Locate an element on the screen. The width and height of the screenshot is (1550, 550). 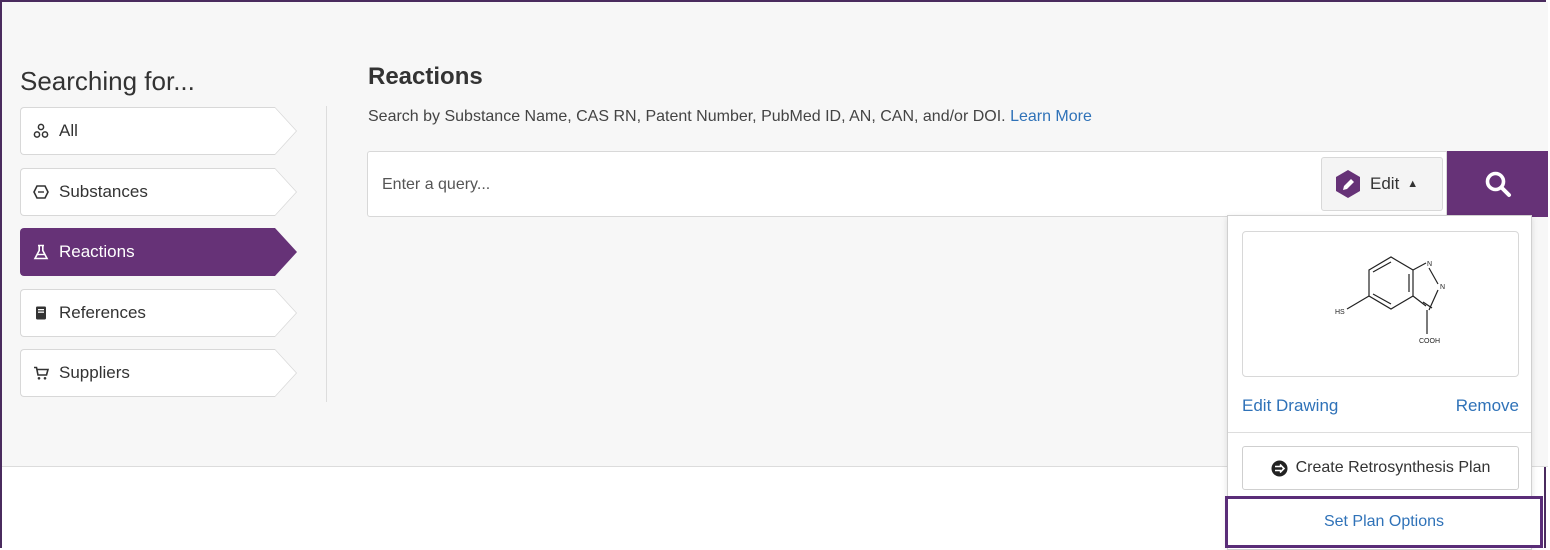
atom-label-cooh: COOH is located at coordinates (1429, 341).